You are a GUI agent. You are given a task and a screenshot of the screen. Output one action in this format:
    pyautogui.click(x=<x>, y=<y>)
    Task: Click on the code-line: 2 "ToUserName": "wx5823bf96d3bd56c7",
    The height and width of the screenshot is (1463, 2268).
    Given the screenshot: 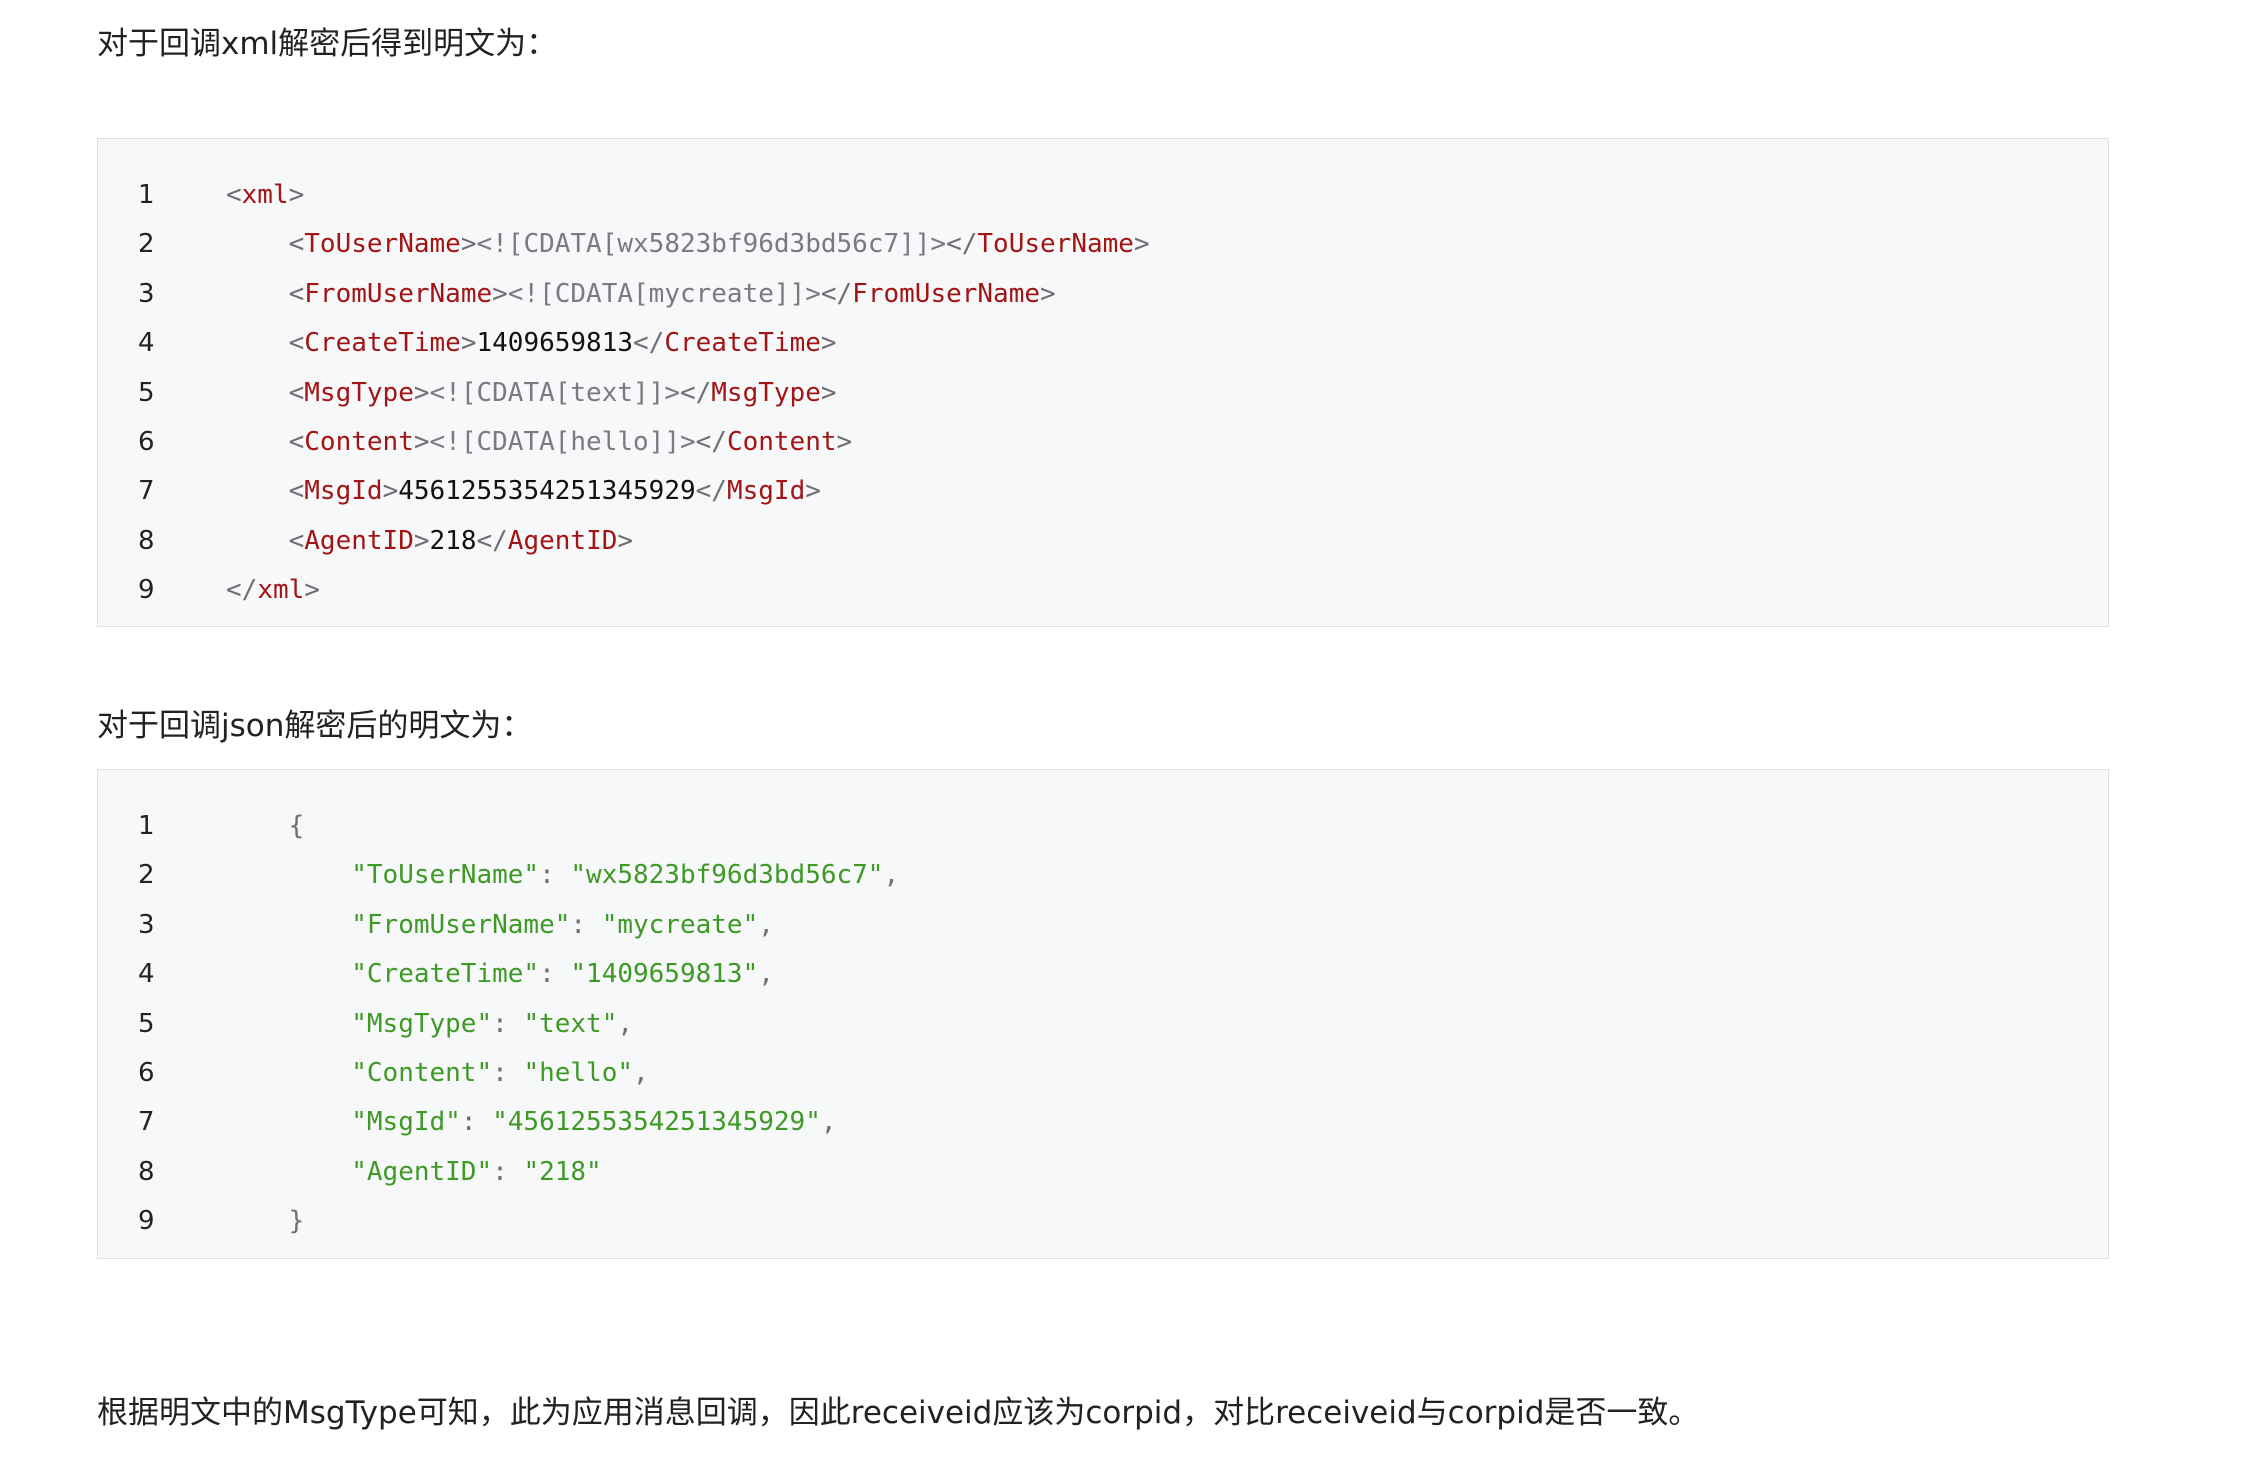 What is the action you would take?
    pyautogui.click(x=1103, y=875)
    